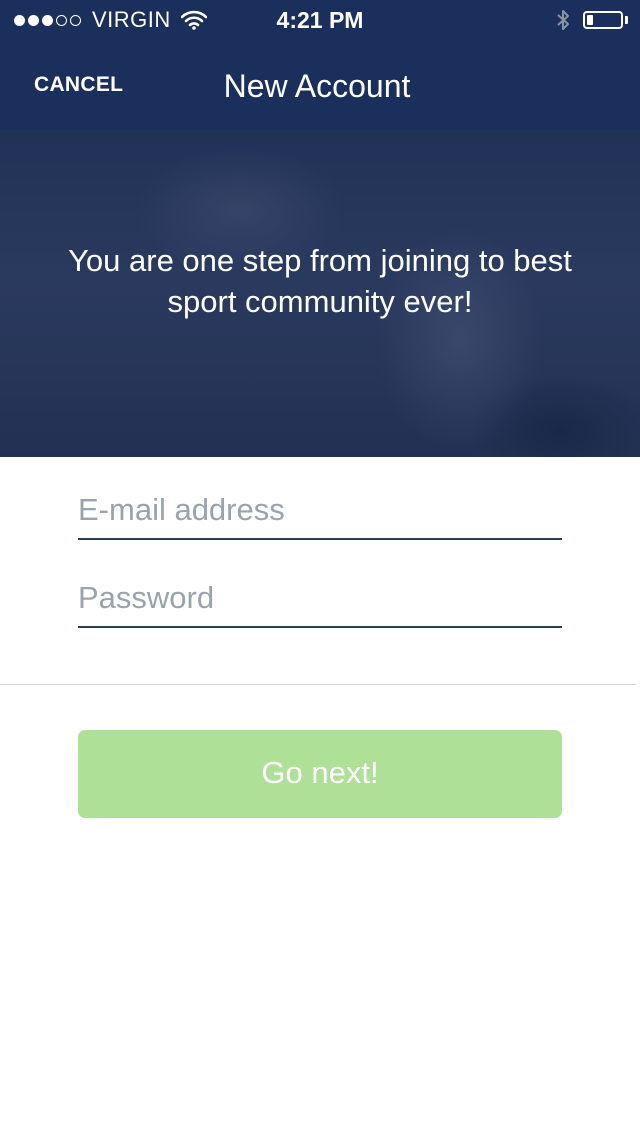 The width and height of the screenshot is (640, 1136). I want to click on password-input, so click(320, 598).